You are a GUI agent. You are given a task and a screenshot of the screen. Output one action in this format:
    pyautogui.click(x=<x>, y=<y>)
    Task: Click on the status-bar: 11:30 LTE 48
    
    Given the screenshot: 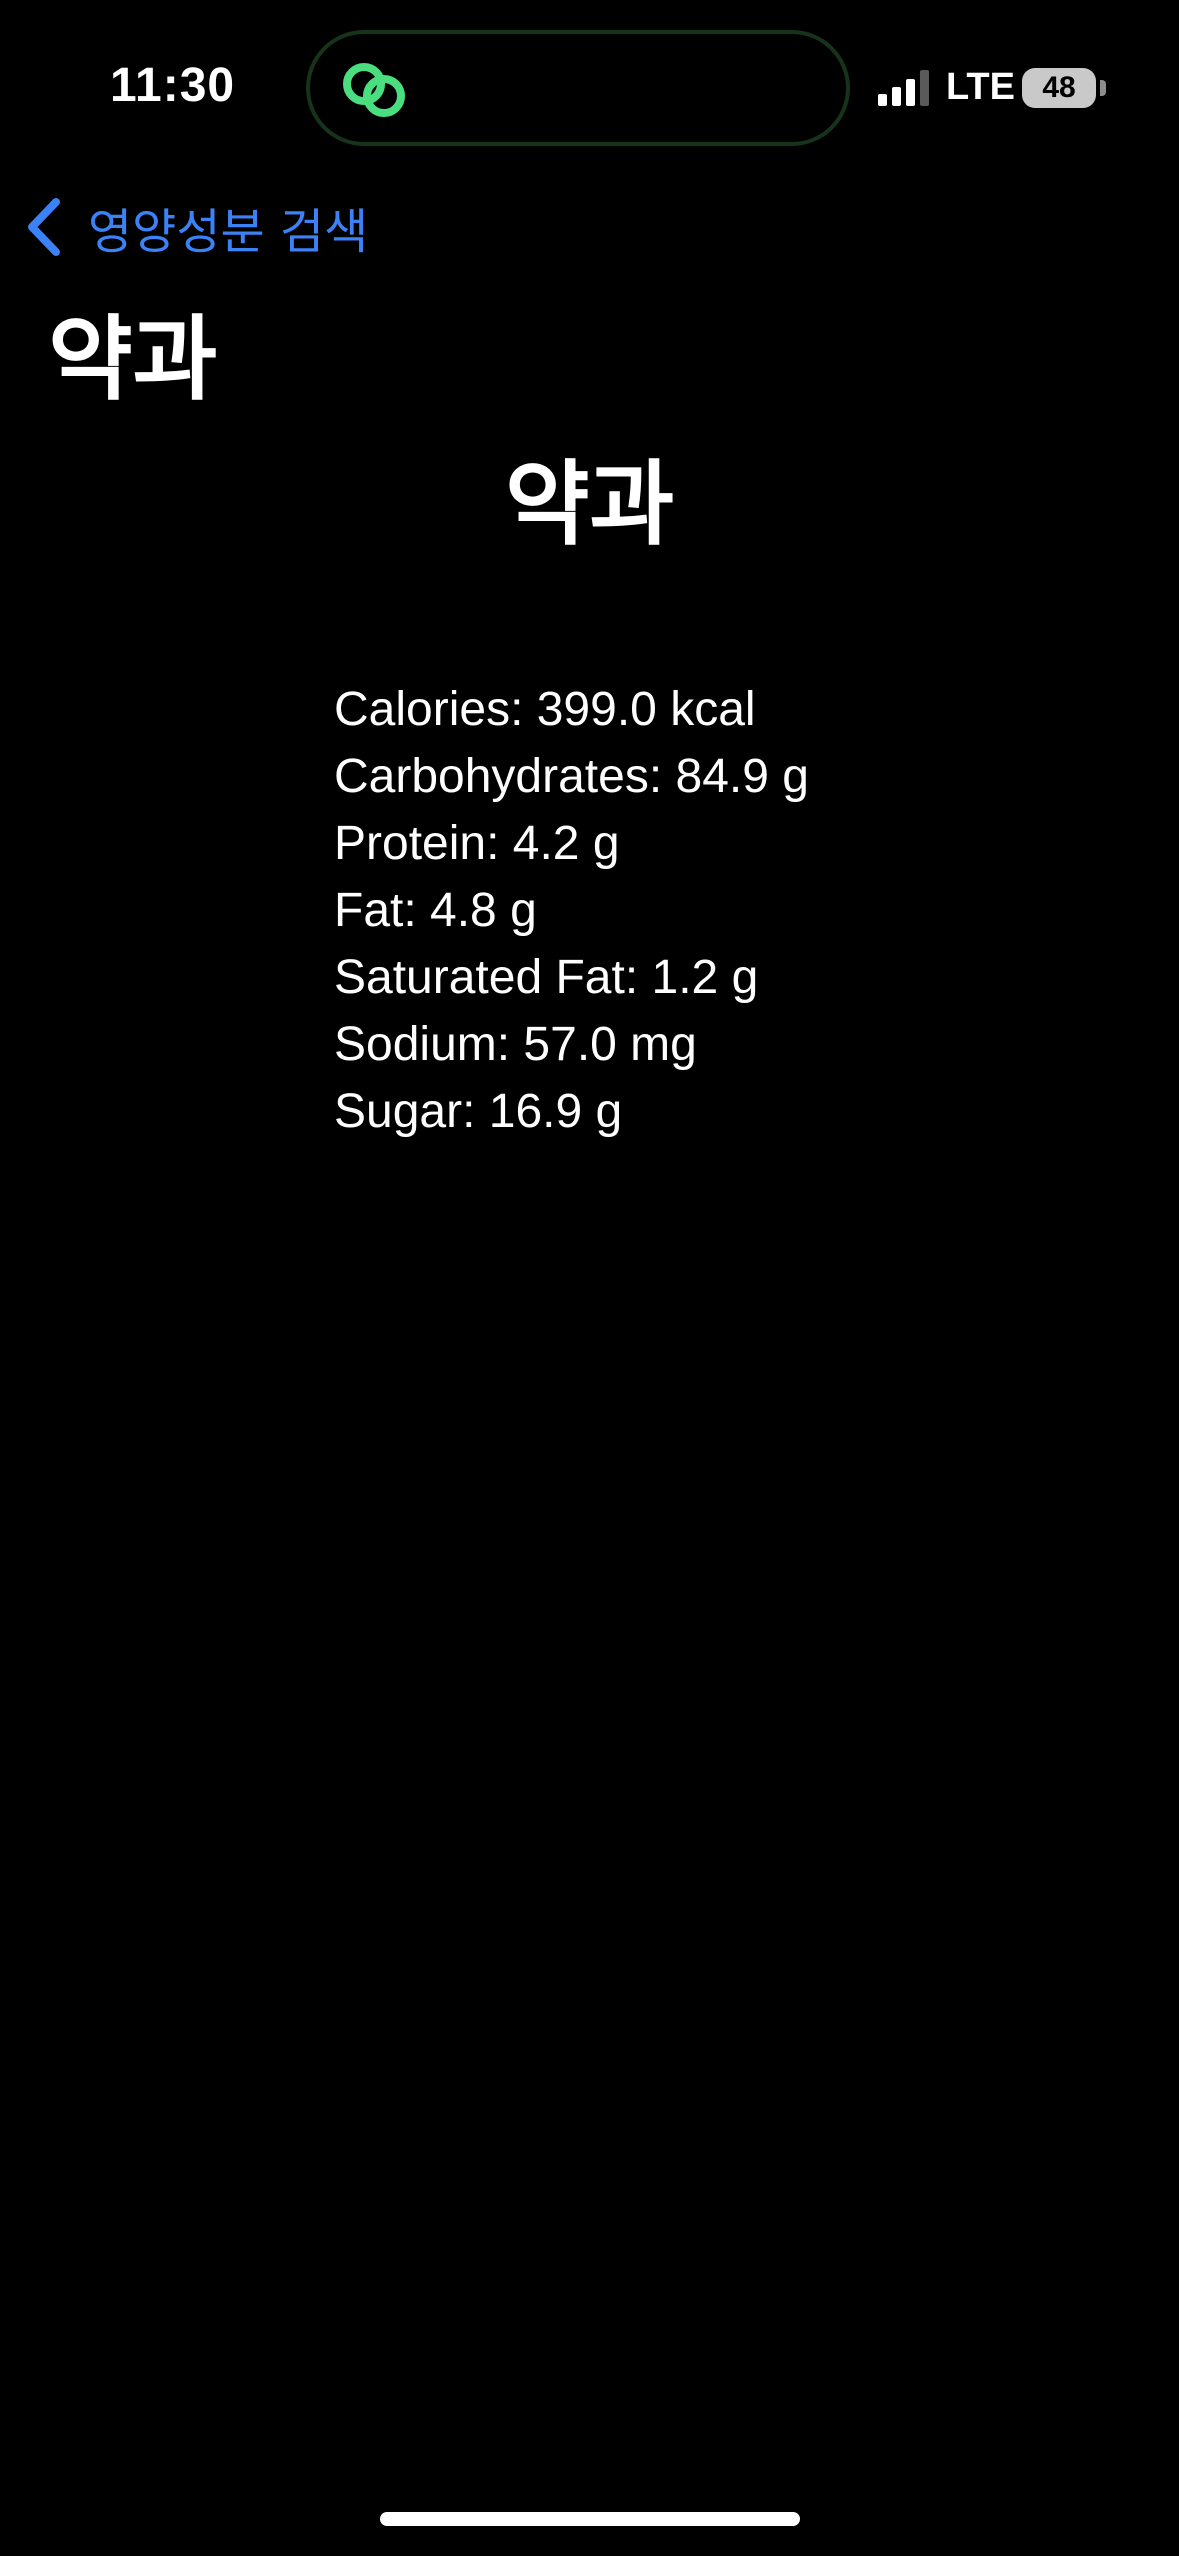 What is the action you would take?
    pyautogui.click(x=589, y=90)
    